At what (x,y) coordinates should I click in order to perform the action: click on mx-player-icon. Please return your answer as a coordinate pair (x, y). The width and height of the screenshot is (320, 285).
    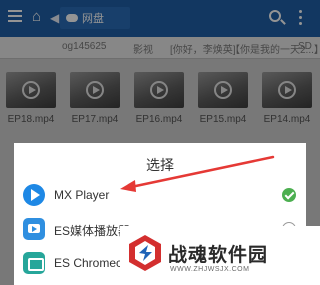
    Looking at the image, I should click on (34, 195).